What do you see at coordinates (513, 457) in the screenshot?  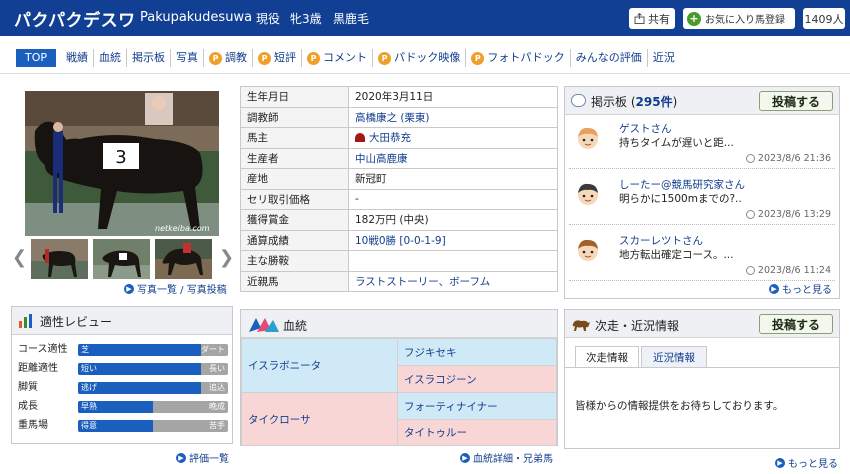 I see `pedigree-more-label: 血統詳細・兄弟馬` at bounding box center [513, 457].